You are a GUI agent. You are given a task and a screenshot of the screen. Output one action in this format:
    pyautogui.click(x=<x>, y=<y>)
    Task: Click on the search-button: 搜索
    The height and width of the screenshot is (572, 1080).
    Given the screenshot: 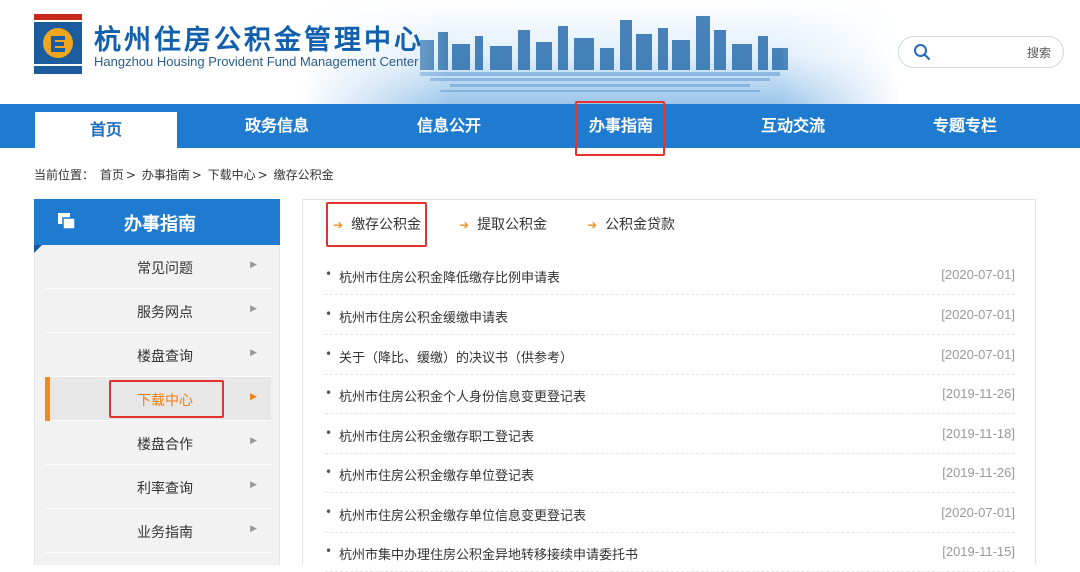 What is the action you would take?
    pyautogui.click(x=1039, y=52)
    